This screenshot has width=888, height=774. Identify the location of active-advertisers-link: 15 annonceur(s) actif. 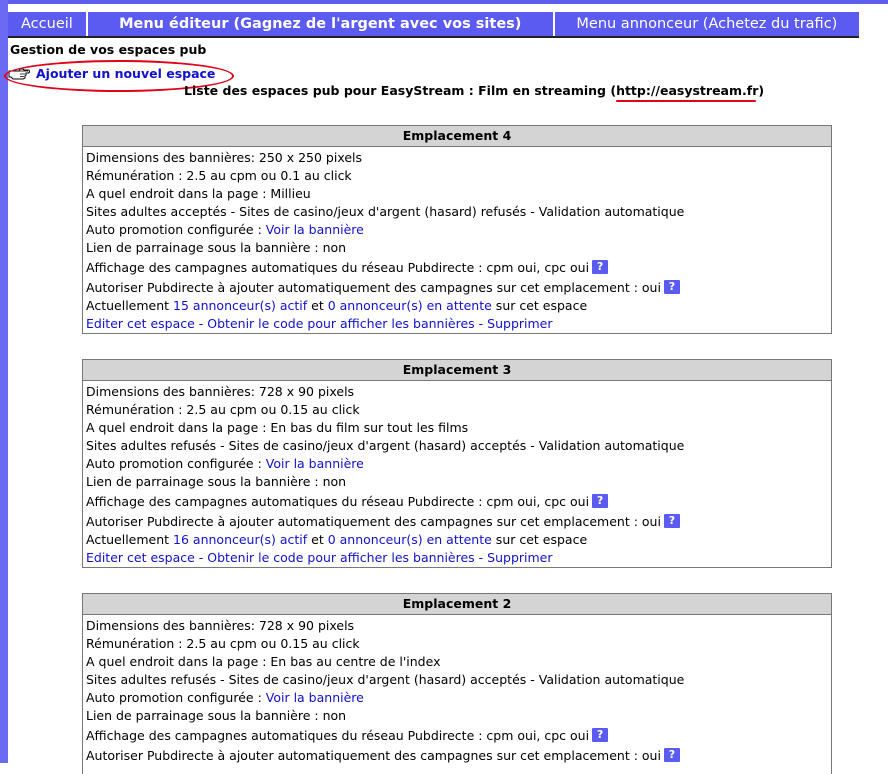
(240, 305).